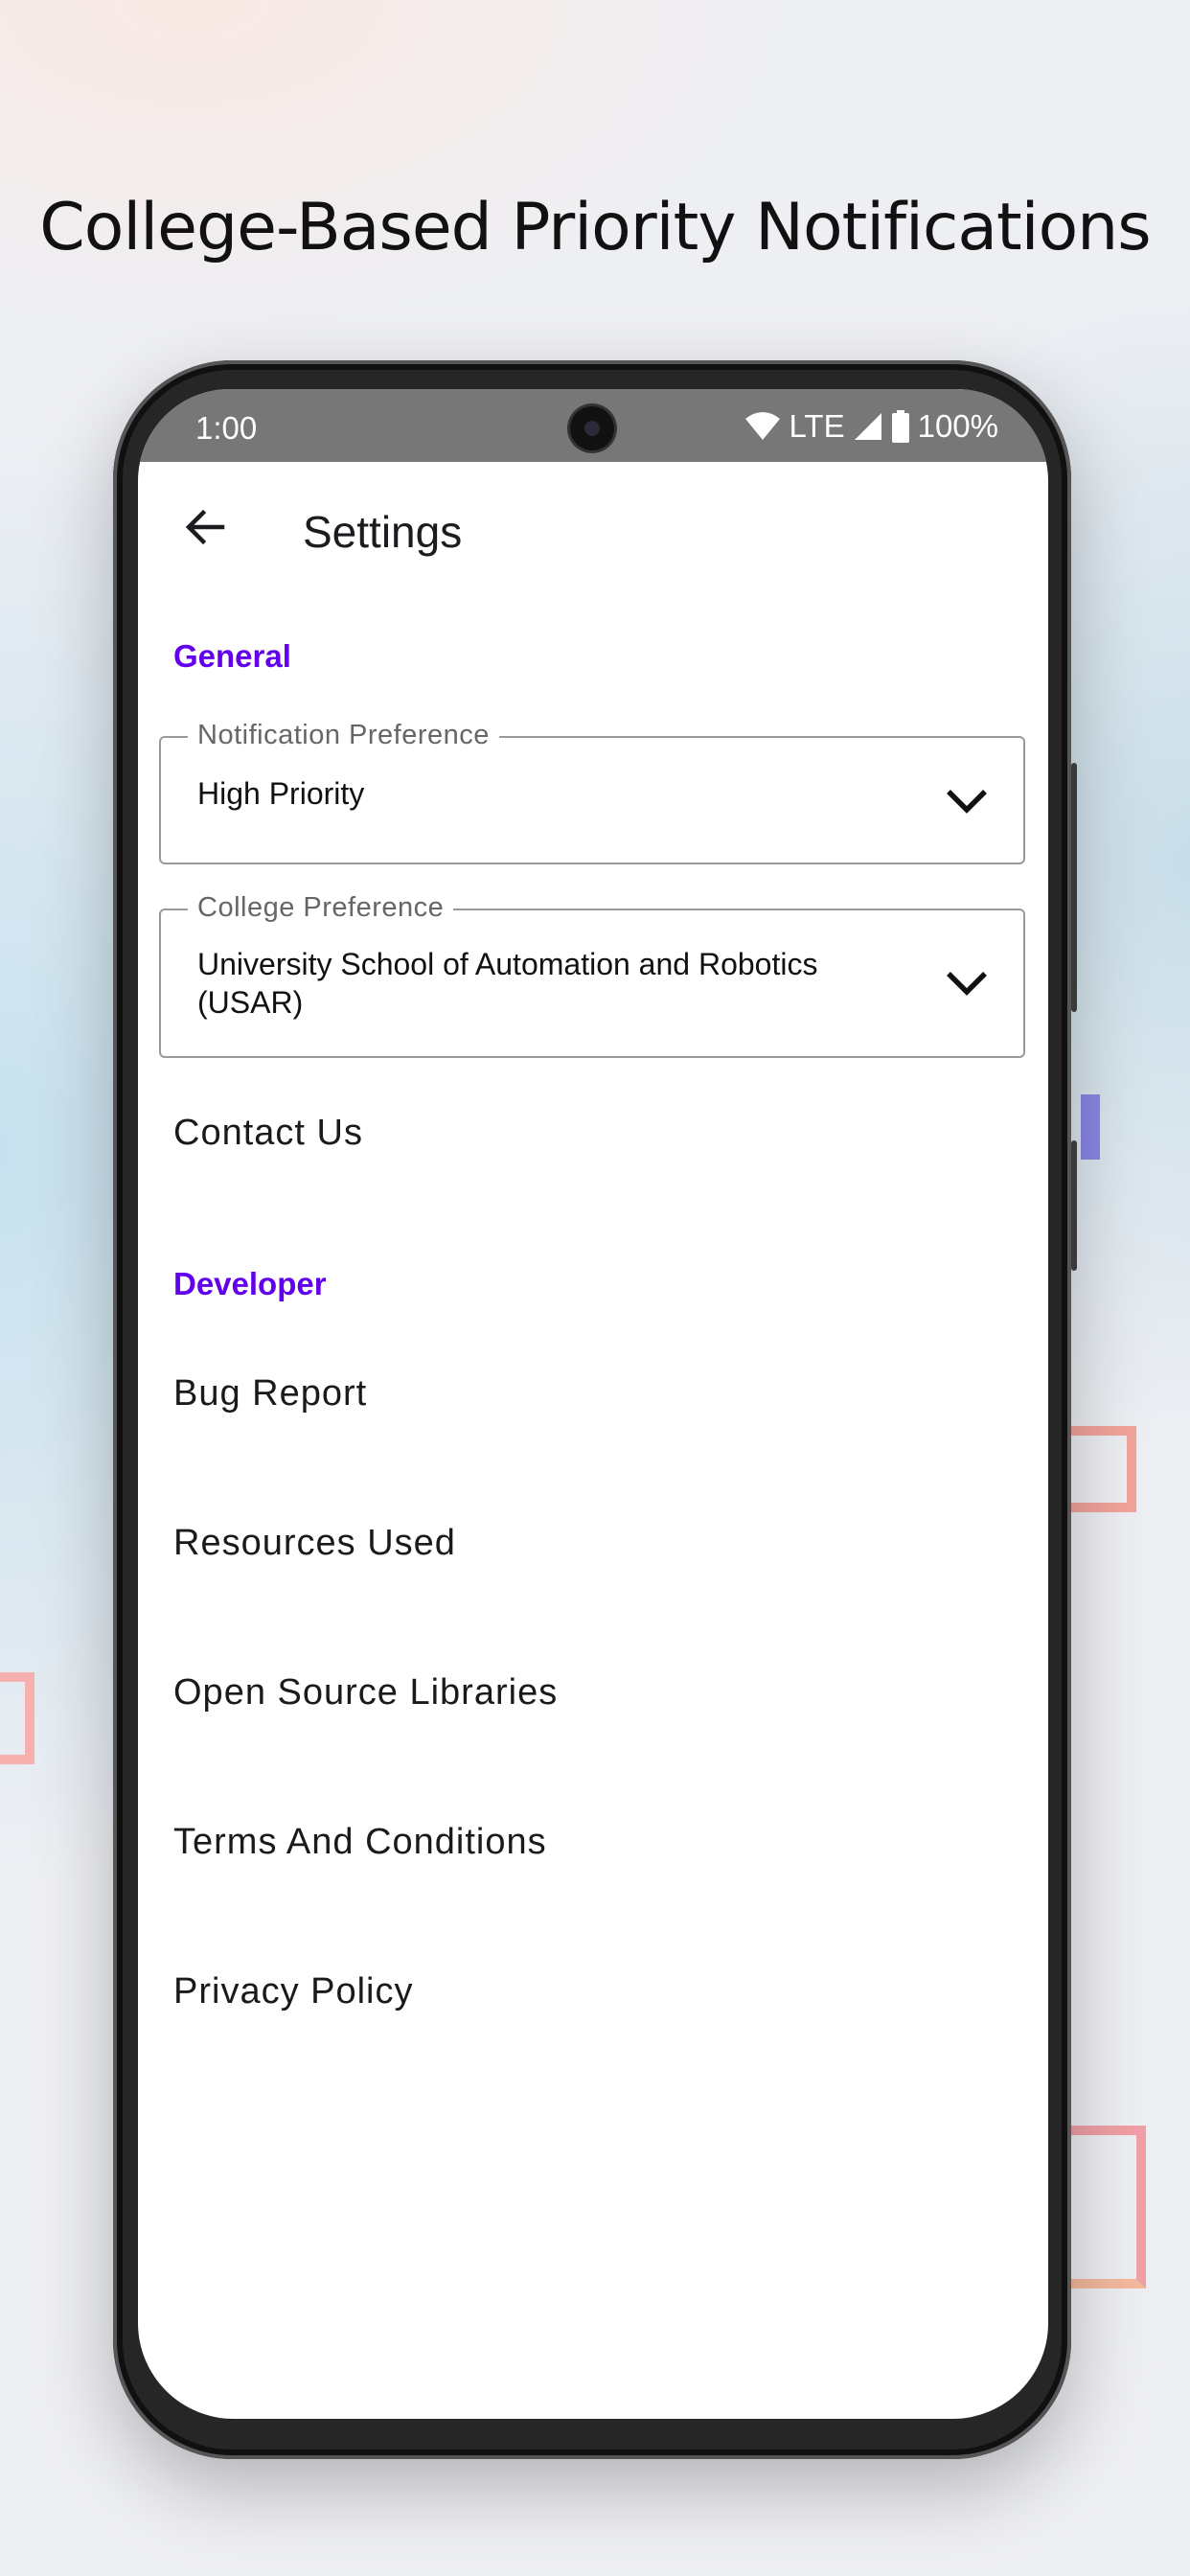 This screenshot has height=2576, width=1190. Describe the element at coordinates (270, 1393) in the screenshot. I see `list-item-bug-report: Bug Report` at that location.